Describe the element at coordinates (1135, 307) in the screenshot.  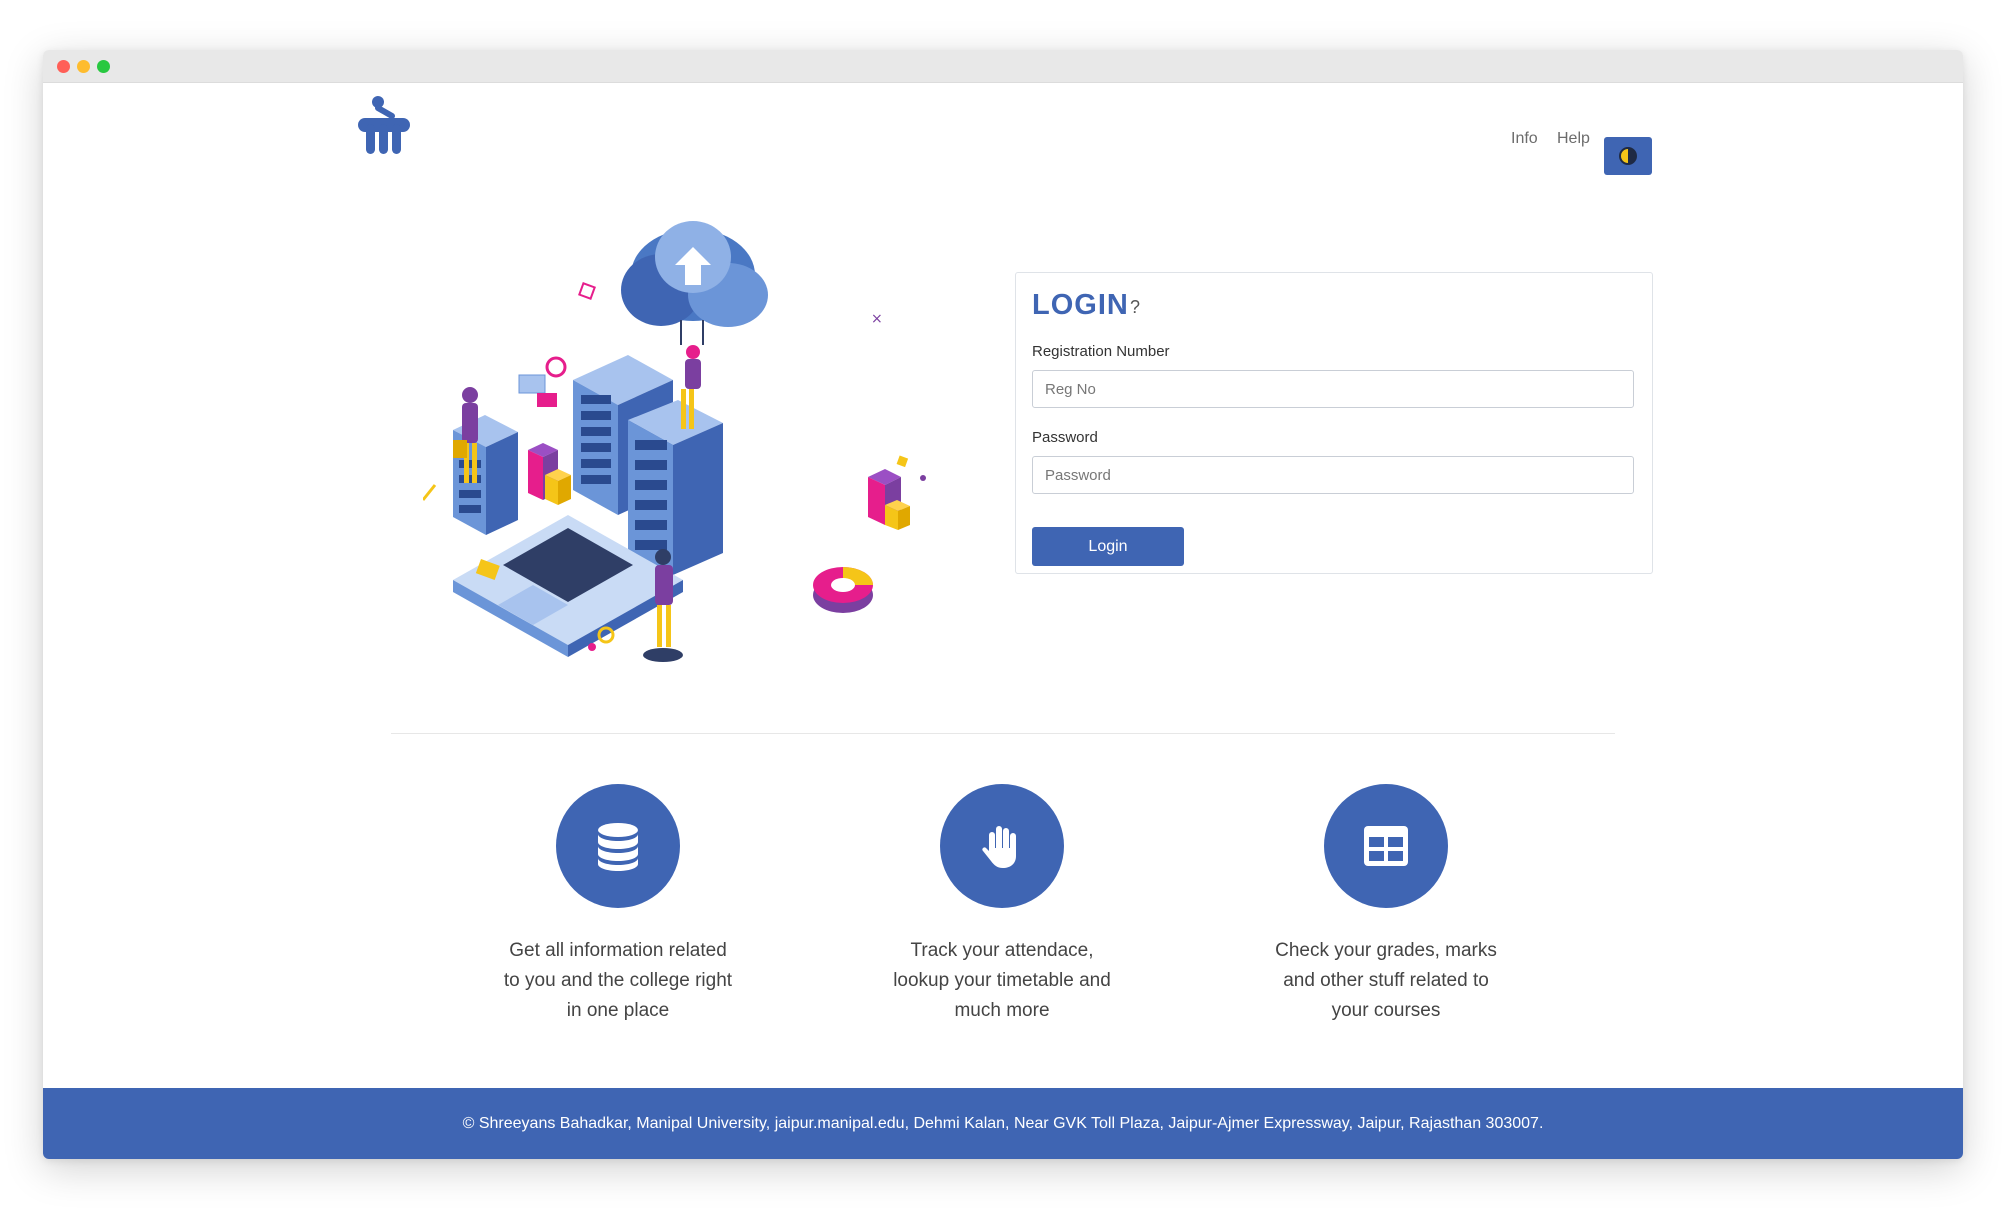
I see `login-help-icon: ?` at that location.